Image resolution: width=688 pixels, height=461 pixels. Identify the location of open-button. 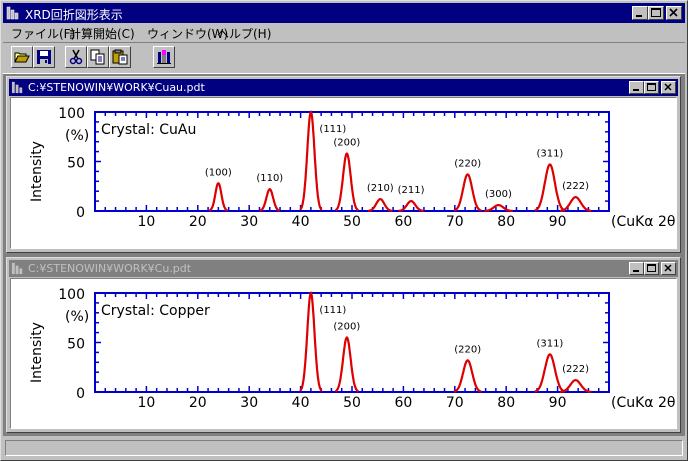
(22, 57).